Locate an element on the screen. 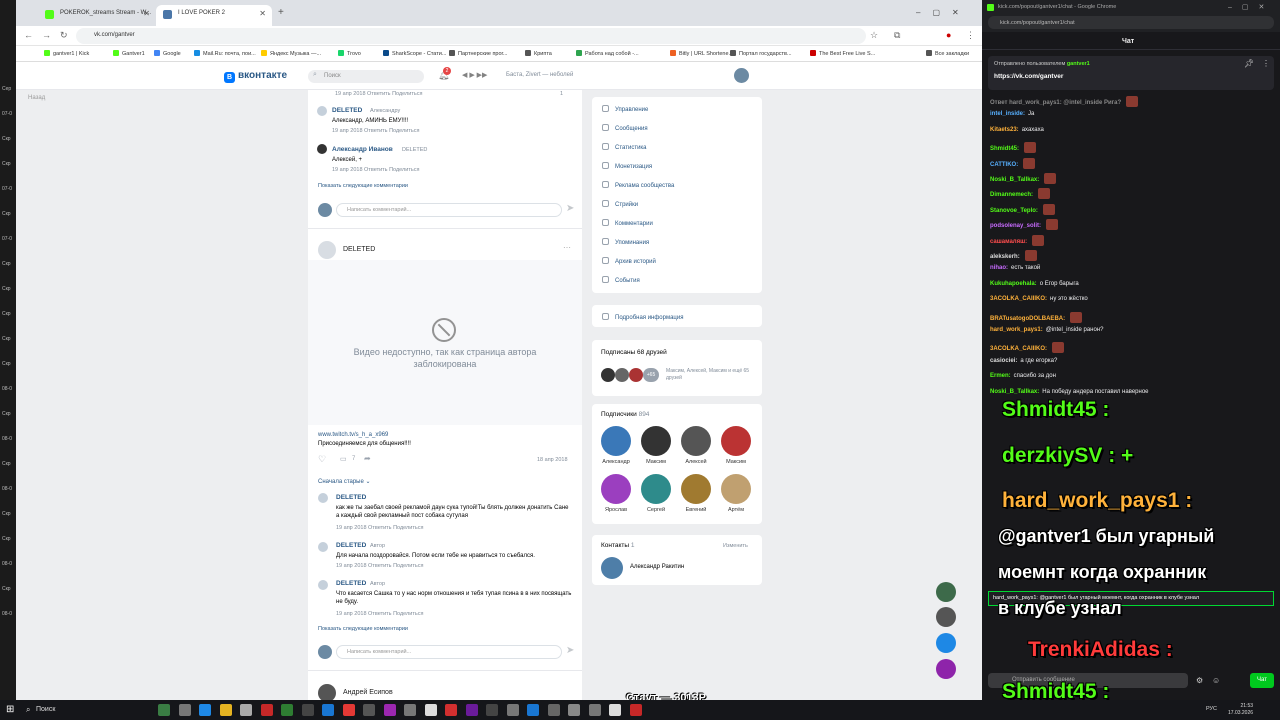  post-link: www.twitch.tv/s_h_a_x969 is located at coordinates (353, 435).